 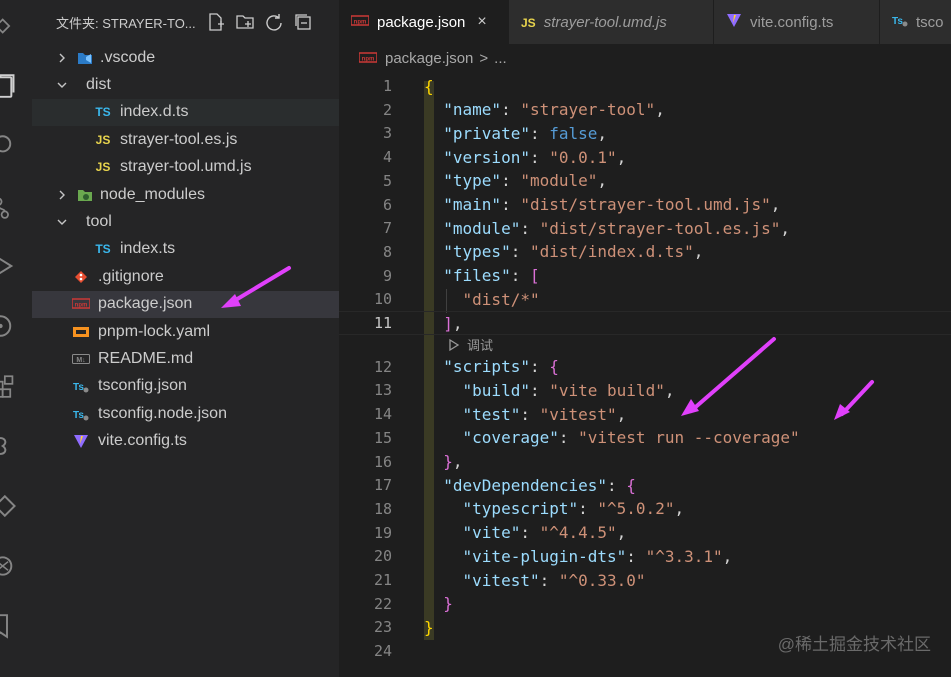 I want to click on extensions-icon, so click(x=16, y=386).